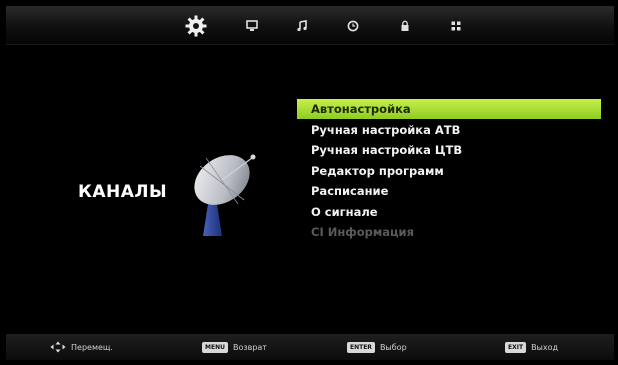 This screenshot has width=618, height=365. What do you see at coordinates (405, 26) in the screenshot?
I see `lock-icon` at bounding box center [405, 26].